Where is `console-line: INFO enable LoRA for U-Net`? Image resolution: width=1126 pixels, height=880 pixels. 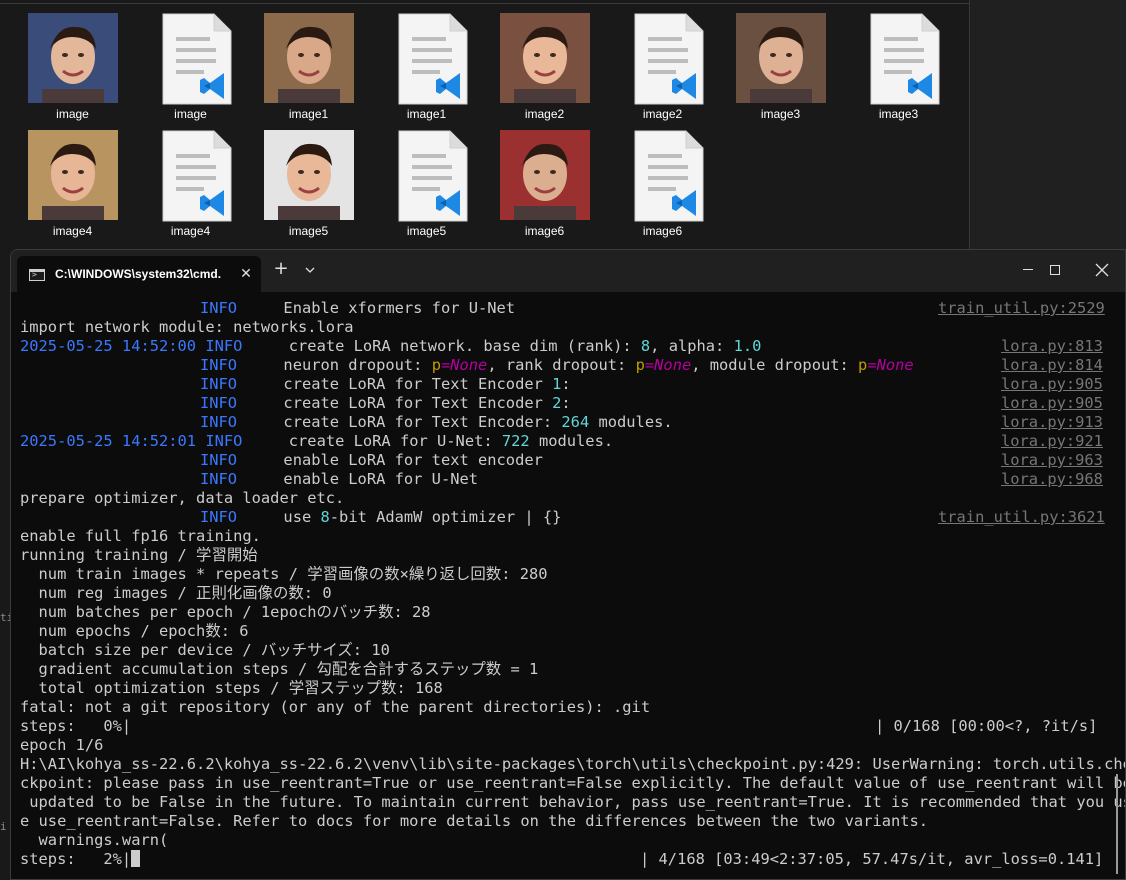
console-line: INFO enable LoRA for U-Net is located at coordinates (339, 479).